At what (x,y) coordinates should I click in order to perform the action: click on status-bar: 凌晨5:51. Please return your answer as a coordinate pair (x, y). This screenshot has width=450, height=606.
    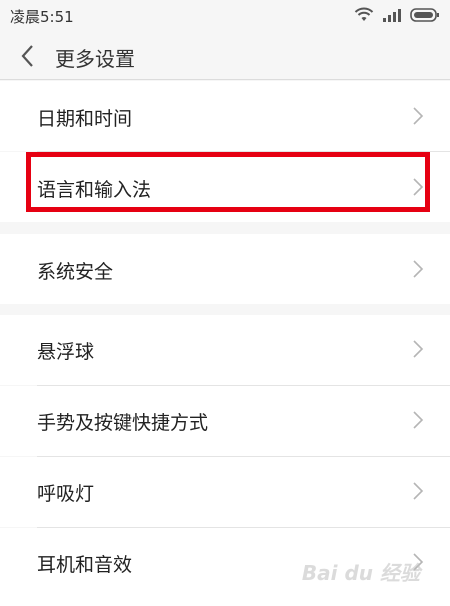
    Looking at the image, I should click on (225, 16).